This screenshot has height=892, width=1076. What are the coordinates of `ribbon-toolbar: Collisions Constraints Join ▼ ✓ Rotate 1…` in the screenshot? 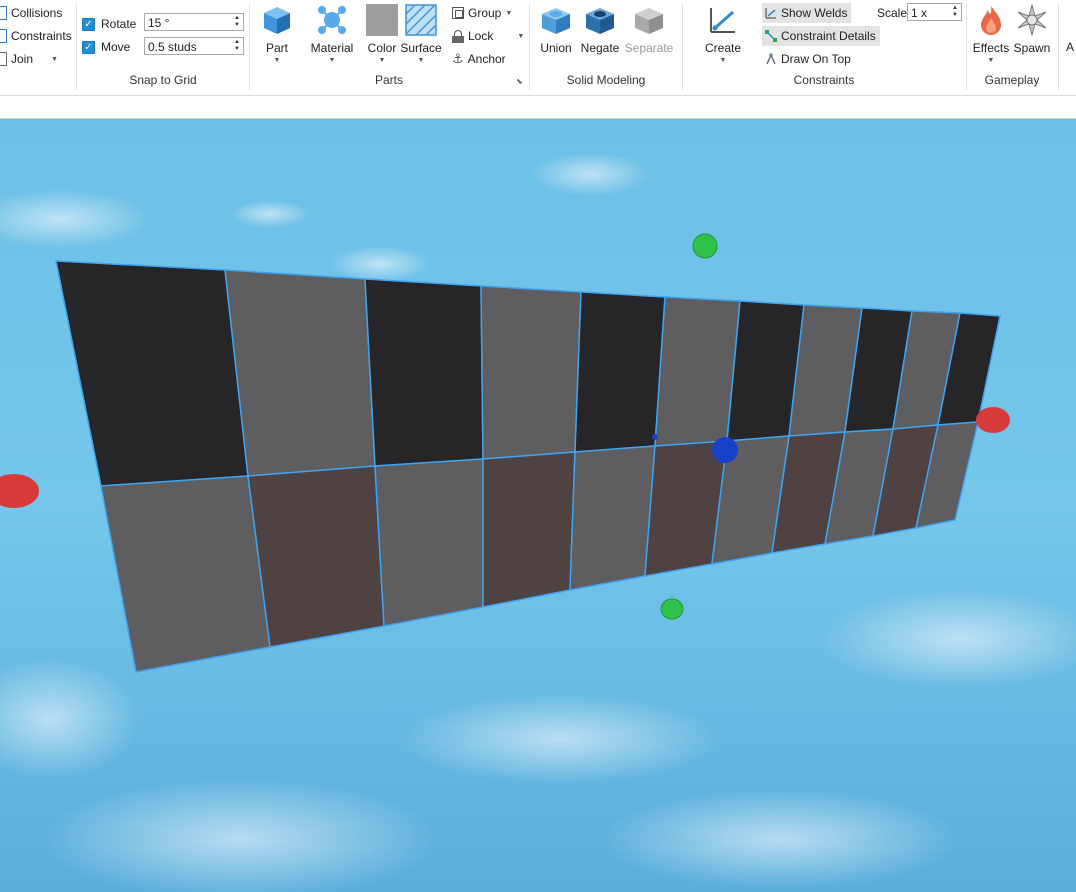 It's located at (538, 48).